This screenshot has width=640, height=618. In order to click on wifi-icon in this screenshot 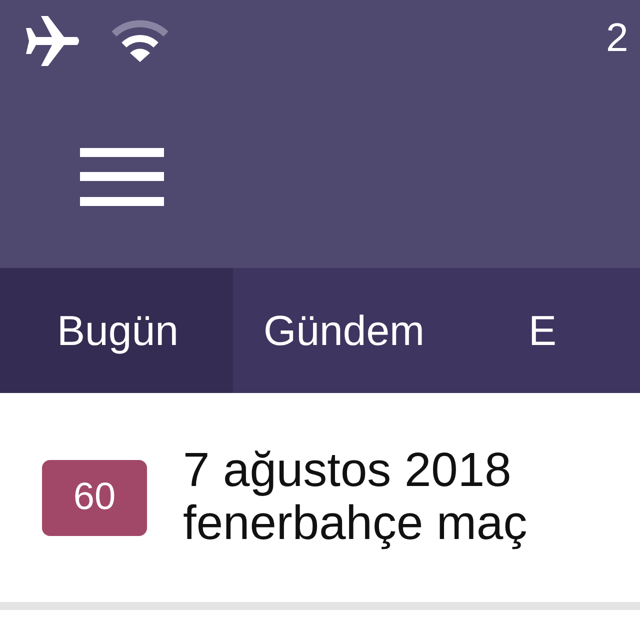, I will do `click(140, 42)`.